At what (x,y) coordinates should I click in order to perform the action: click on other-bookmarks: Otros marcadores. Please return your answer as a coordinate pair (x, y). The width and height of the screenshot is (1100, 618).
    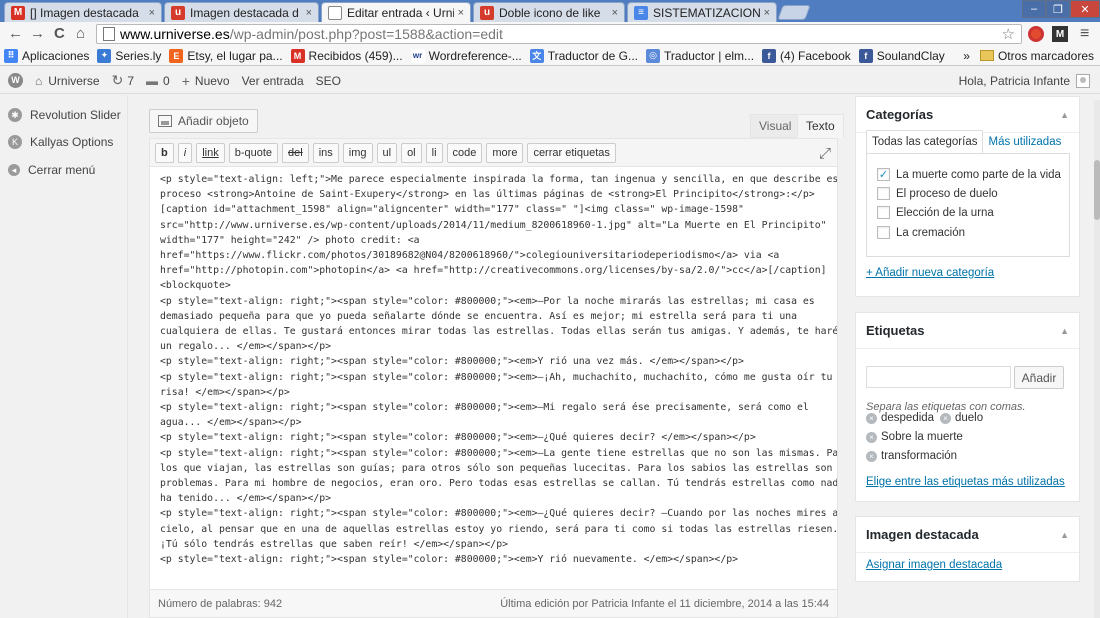
    Looking at the image, I should click on (1046, 56).